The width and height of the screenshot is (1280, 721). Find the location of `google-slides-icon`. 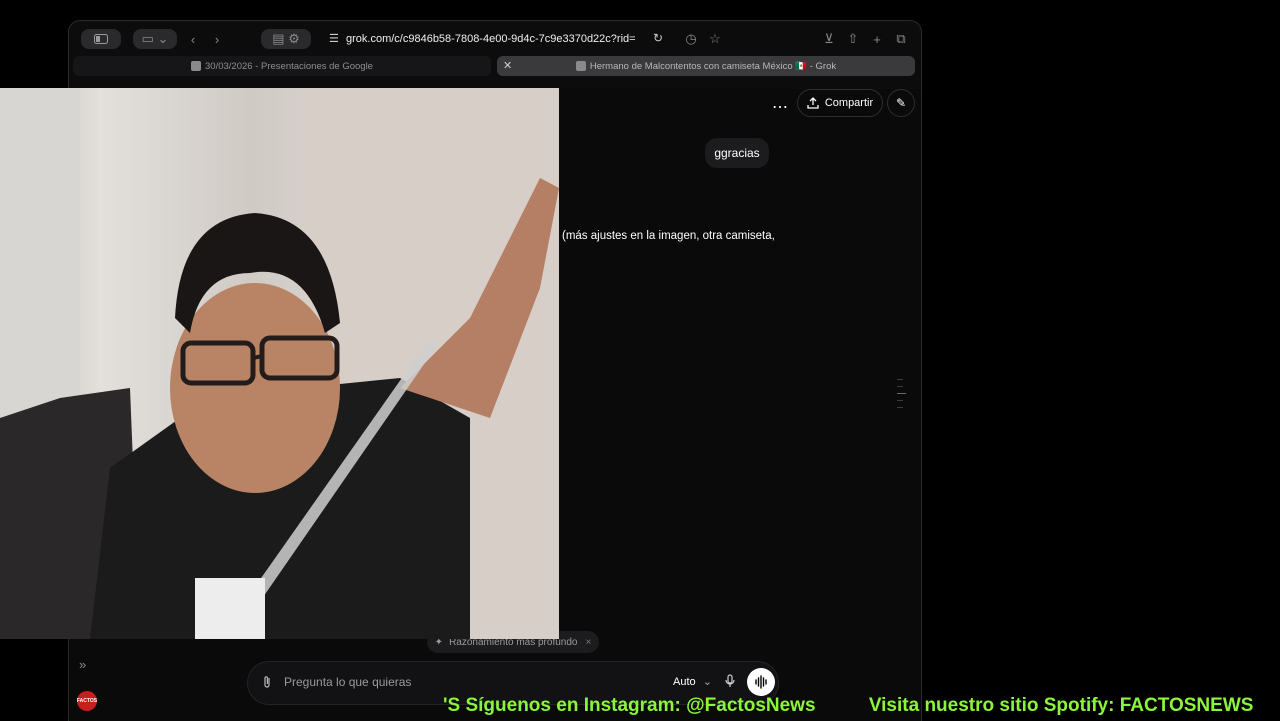

google-slides-icon is located at coordinates (196, 66).